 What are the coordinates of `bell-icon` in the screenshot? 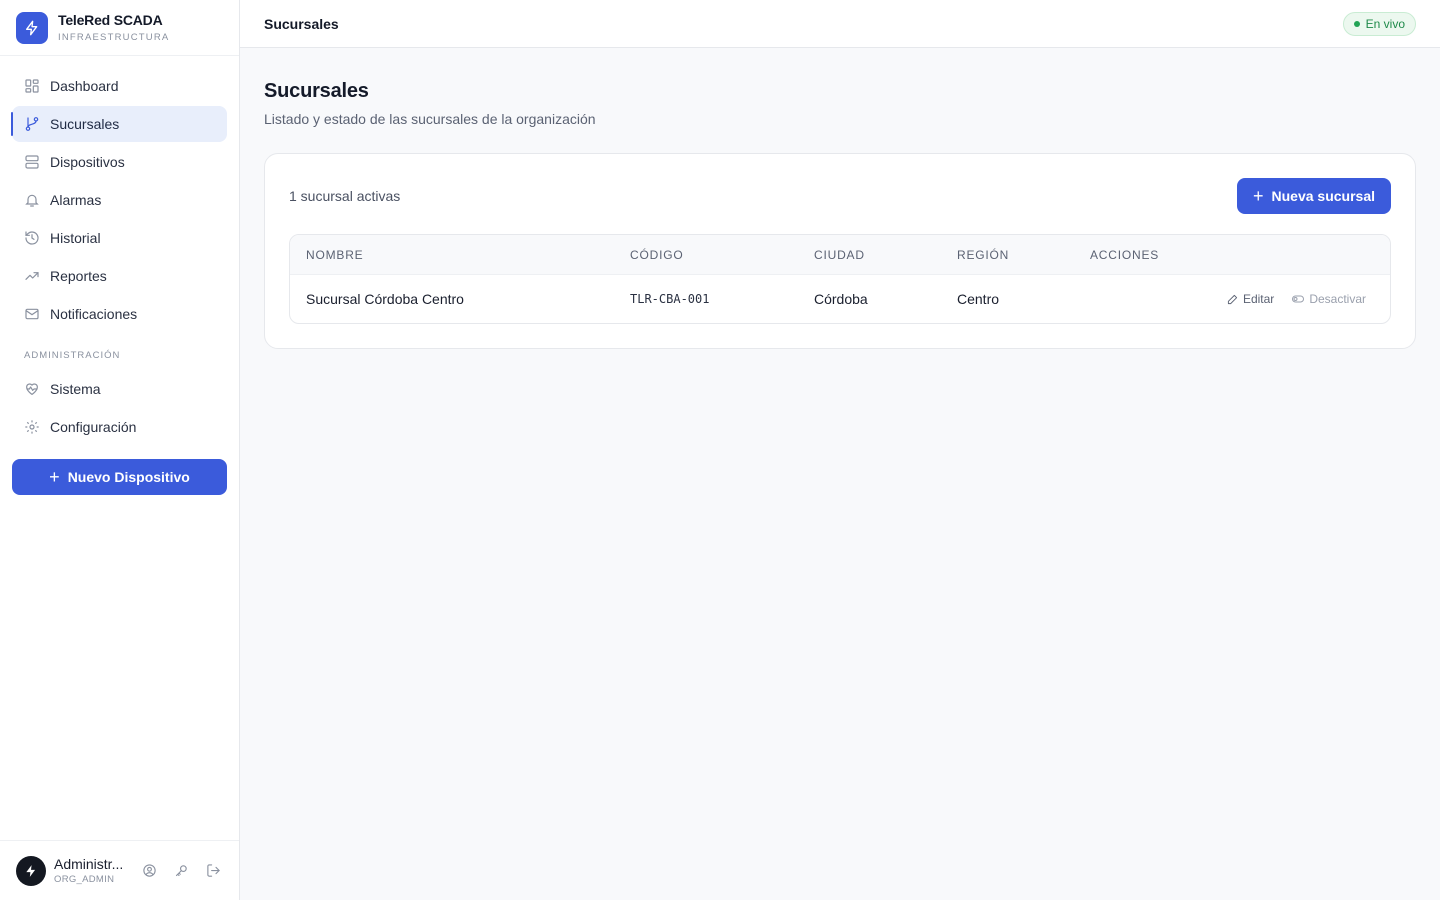 It's located at (32, 200).